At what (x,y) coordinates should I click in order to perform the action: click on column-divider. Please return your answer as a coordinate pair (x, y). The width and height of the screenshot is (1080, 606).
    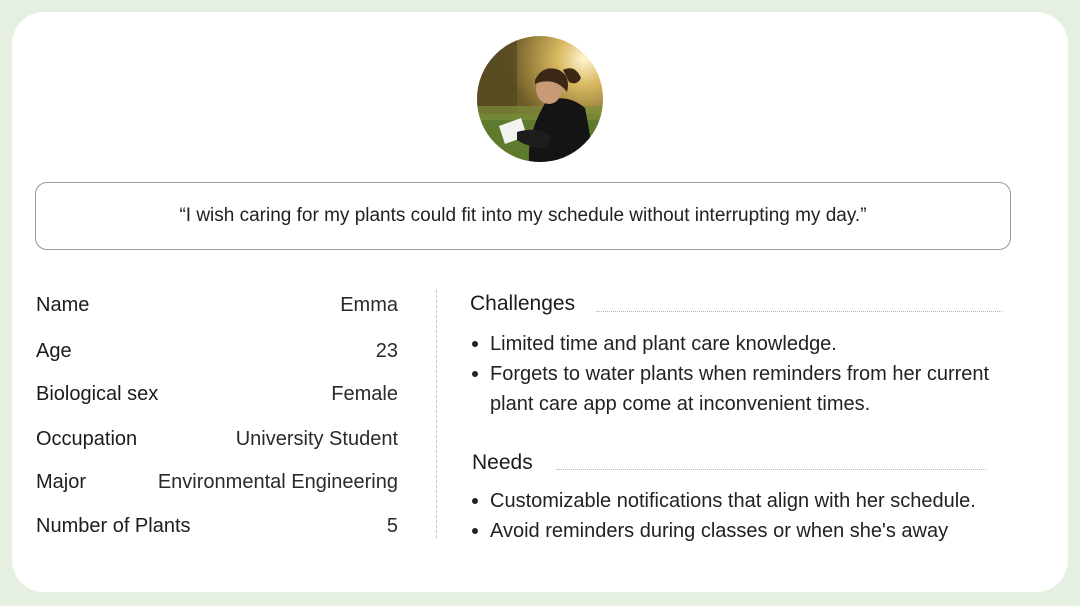
    Looking at the image, I should click on (436, 414).